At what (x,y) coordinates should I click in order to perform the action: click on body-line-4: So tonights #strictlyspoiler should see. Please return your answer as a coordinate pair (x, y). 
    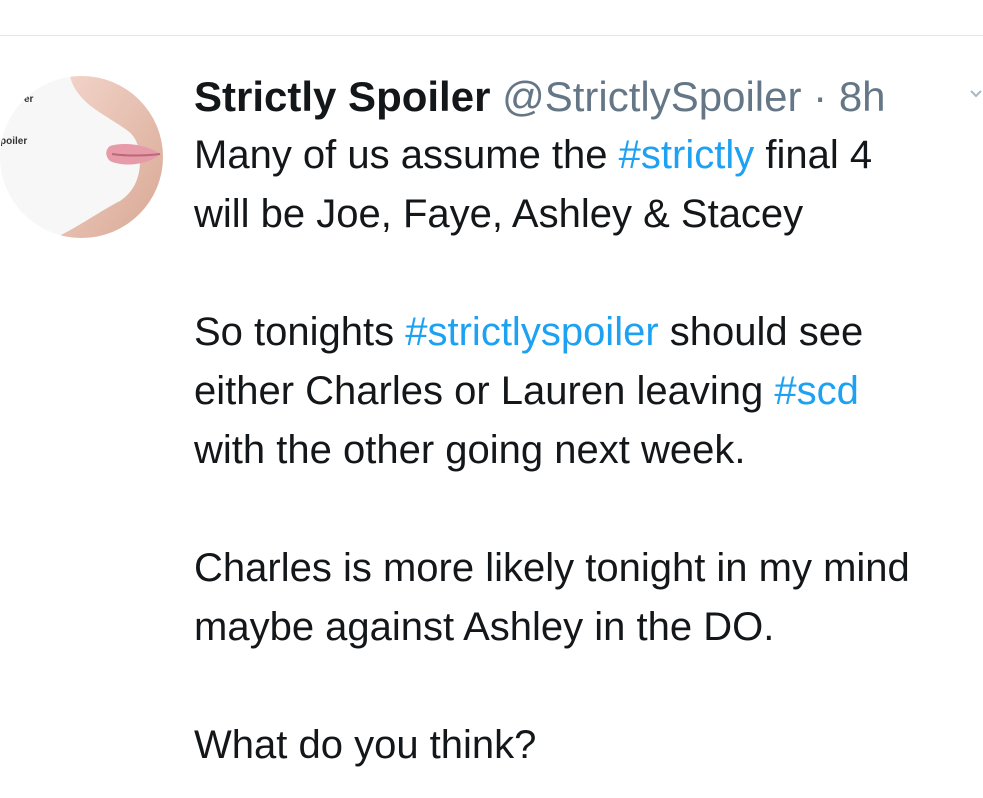
    Looking at the image, I should click on (588, 332).